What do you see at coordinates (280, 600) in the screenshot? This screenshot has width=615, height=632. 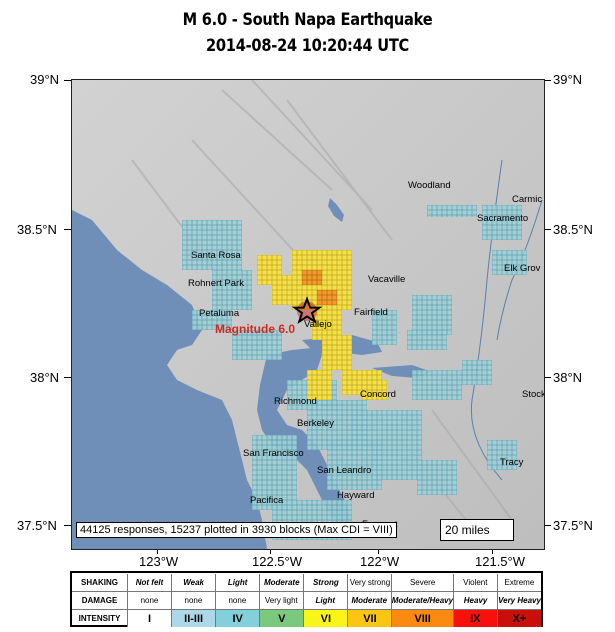 I see `damage-cell: Very light` at bounding box center [280, 600].